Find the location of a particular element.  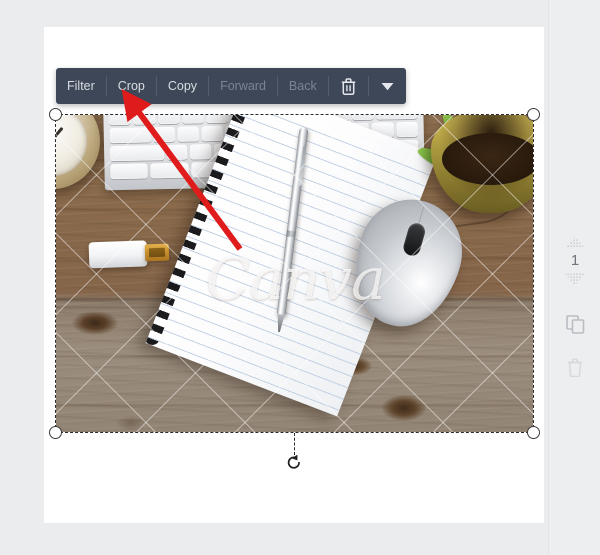

mouse-scroll-wheel is located at coordinates (414, 239).